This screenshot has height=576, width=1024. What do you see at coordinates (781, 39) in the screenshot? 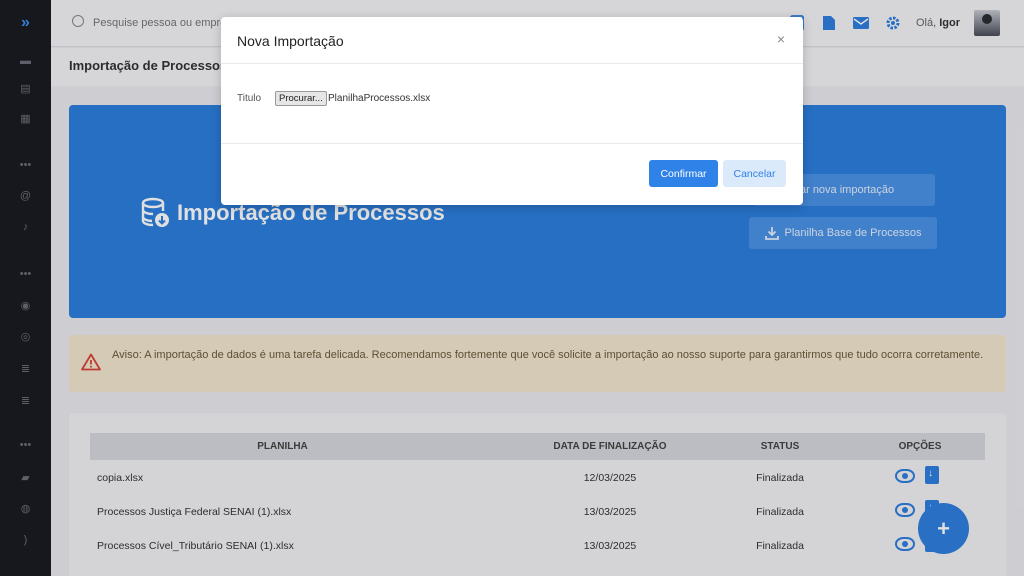
I see `close-icon: ×` at bounding box center [781, 39].